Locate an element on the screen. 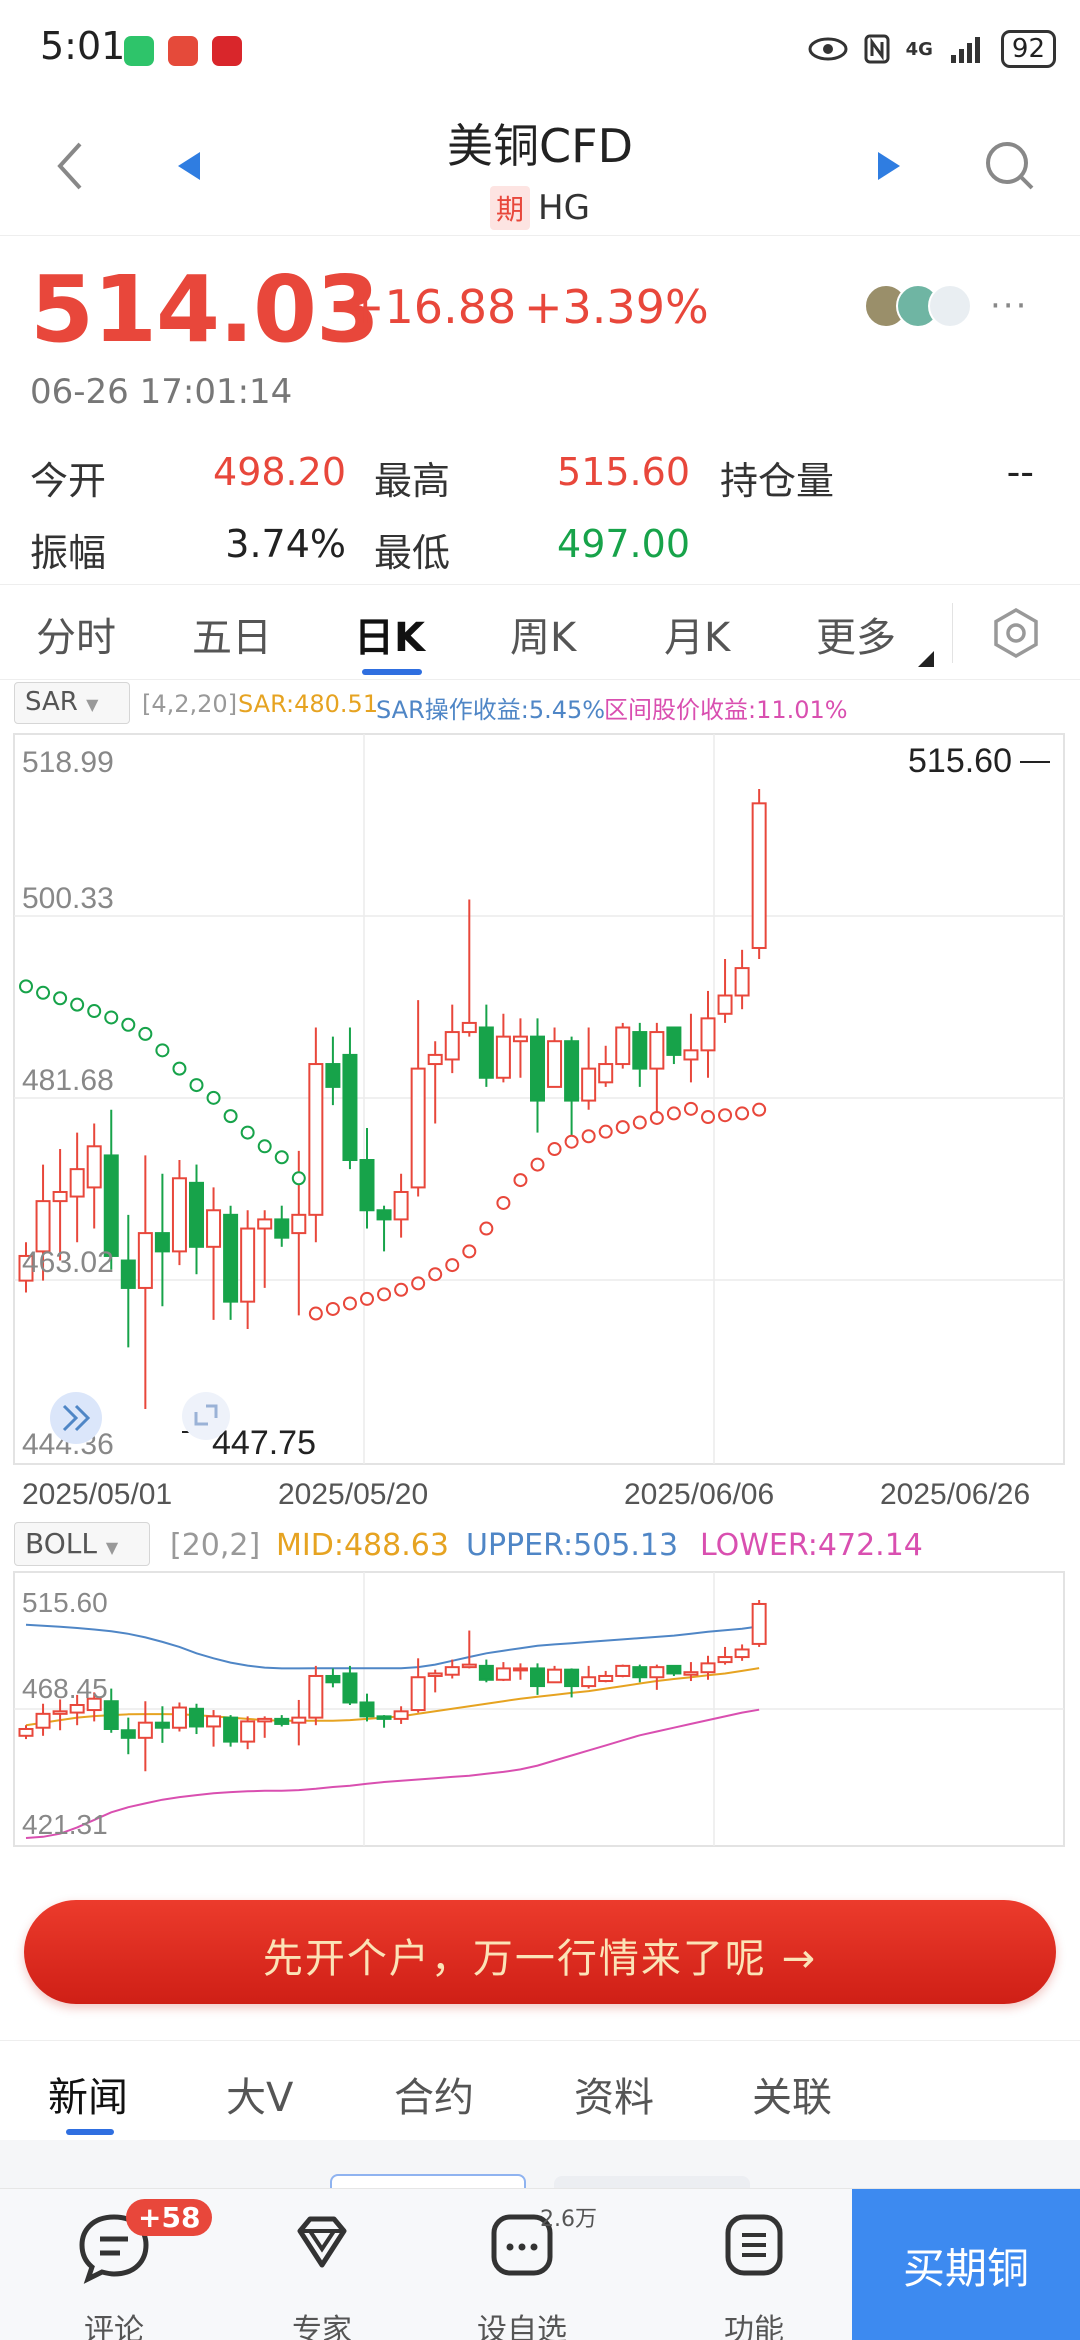  fullscreen-icon is located at coordinates (206, 1416).